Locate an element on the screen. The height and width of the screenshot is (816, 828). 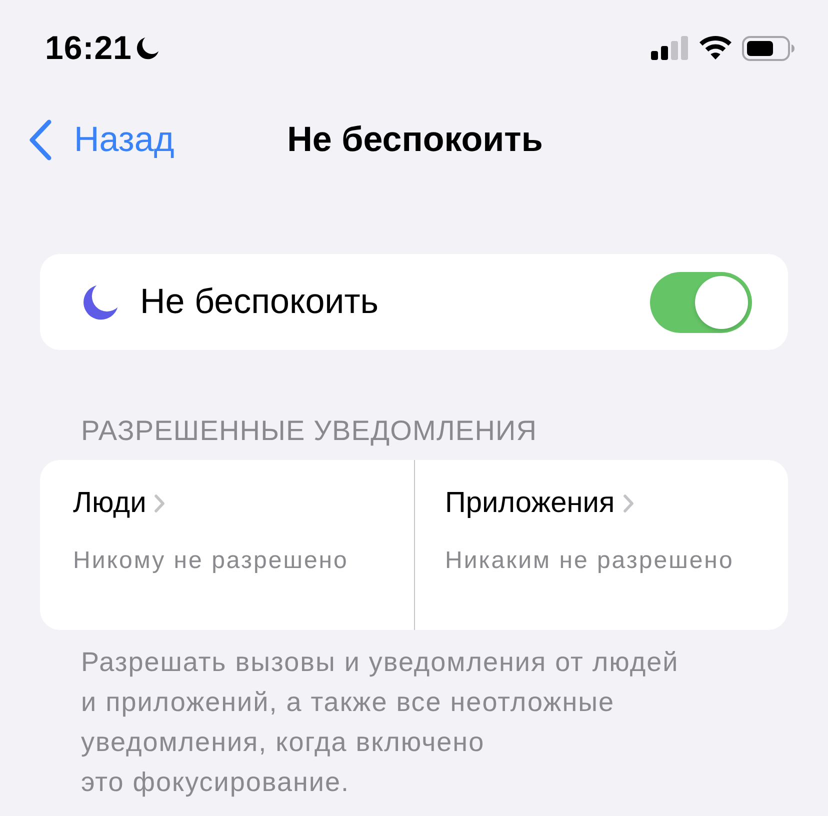
wifi-icon is located at coordinates (715, 48).